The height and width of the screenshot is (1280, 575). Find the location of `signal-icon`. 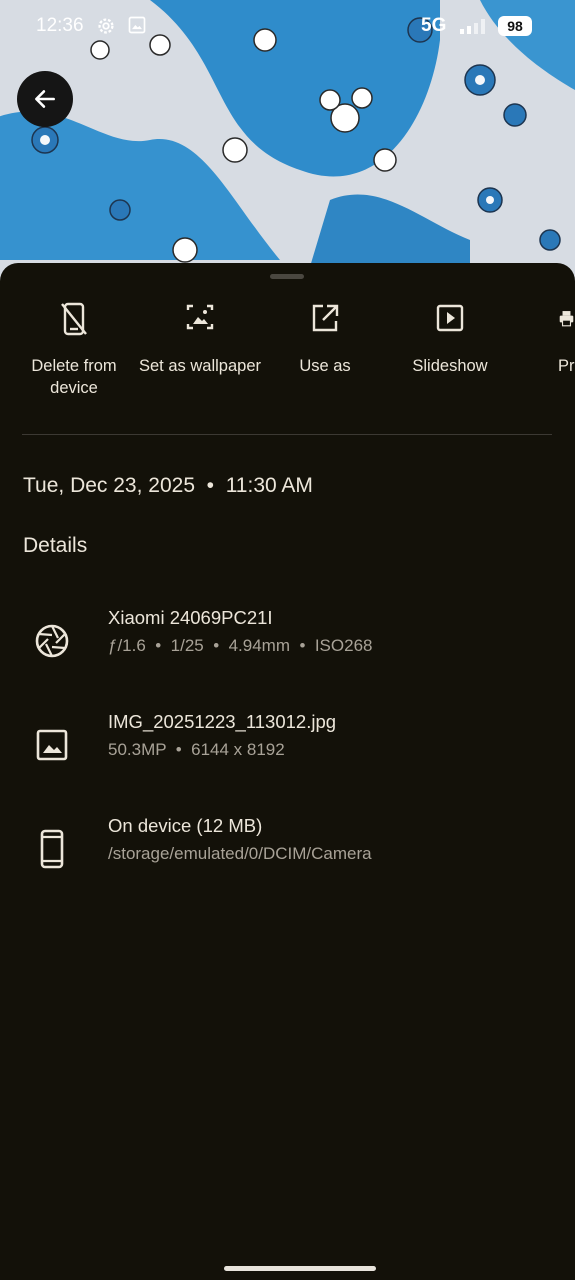

signal-icon is located at coordinates (473, 30).